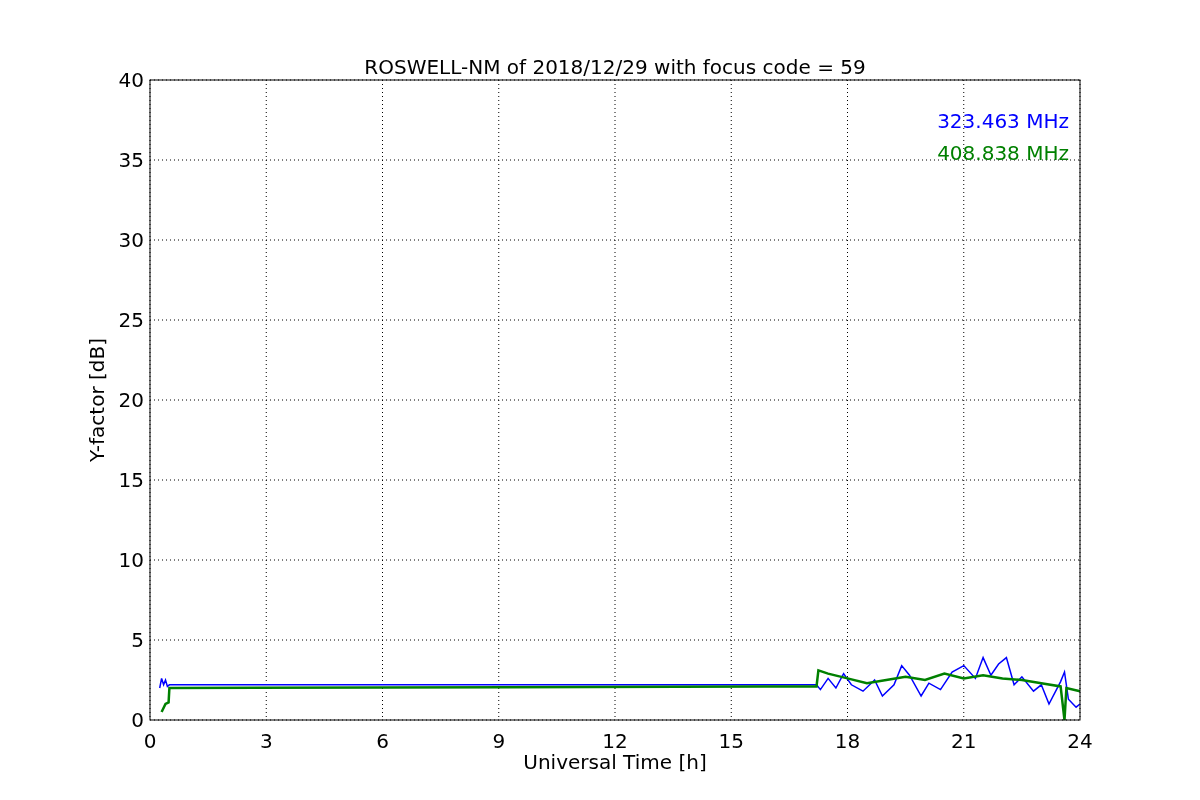  I want to click on x-tick-label: 21, so click(964, 741).